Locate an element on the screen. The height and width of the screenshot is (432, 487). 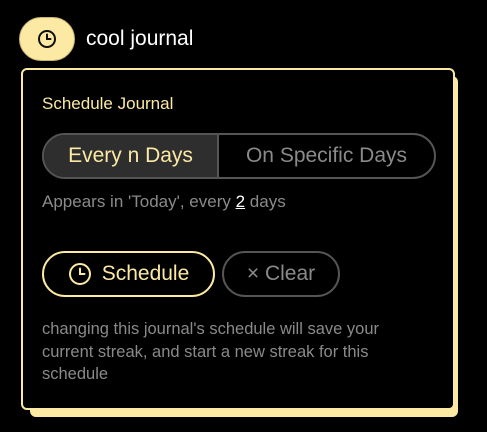
panel-heading: Schedule Journal is located at coordinates (108, 103).